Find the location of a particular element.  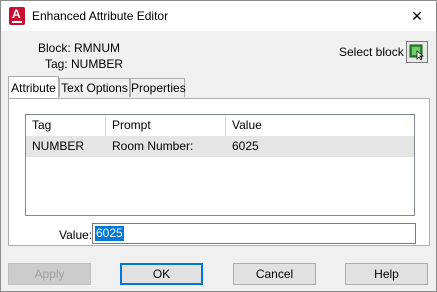

tag-name-label: Tag: NUMBER is located at coordinates (84, 64).